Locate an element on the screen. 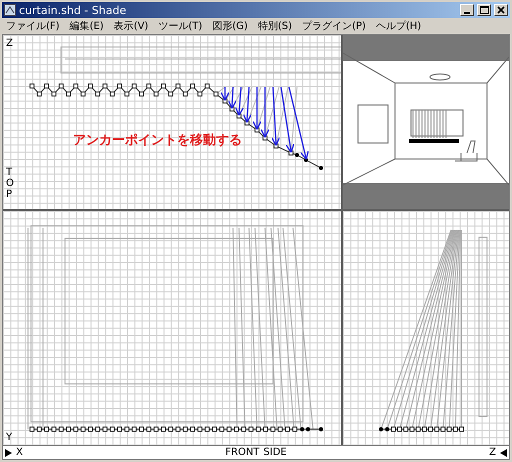 The image size is (512, 462). menu-item: 図形(G) is located at coordinates (230, 26).